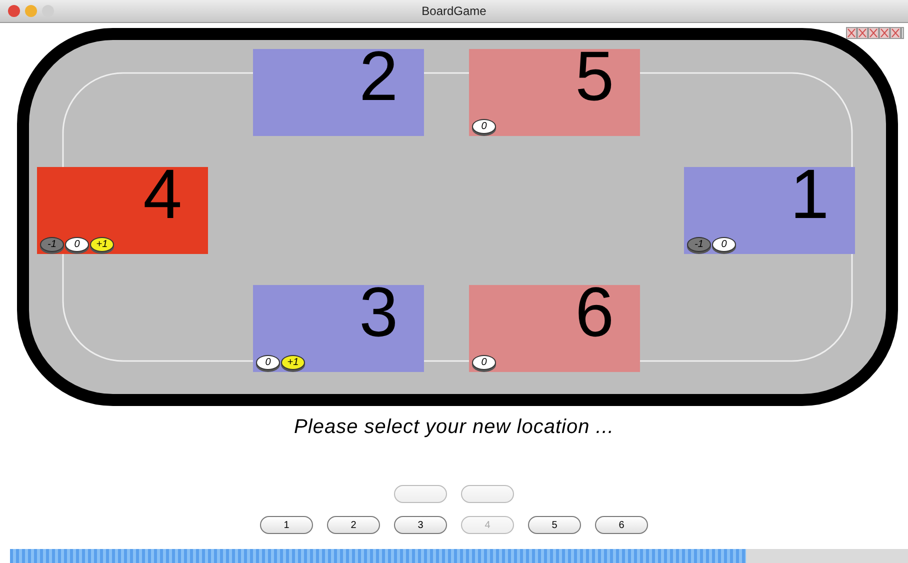  I want to click on location-button: 6, so click(621, 525).